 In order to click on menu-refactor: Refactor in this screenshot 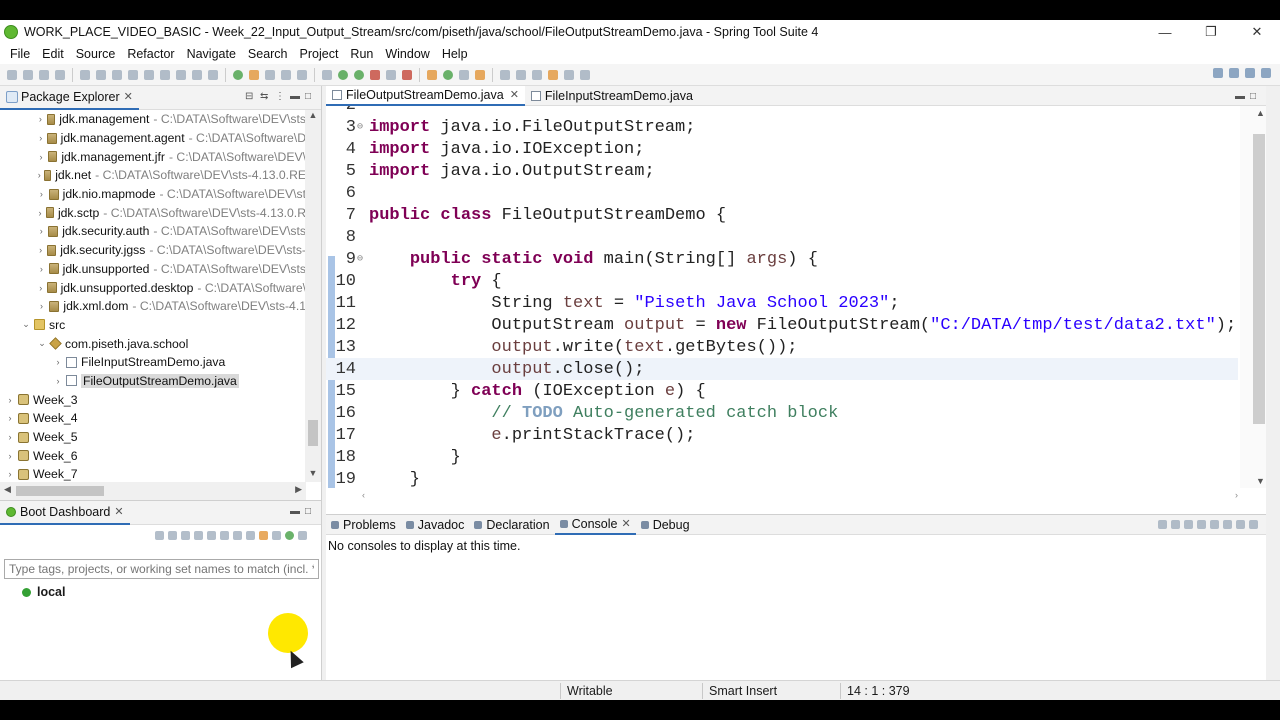, I will do `click(150, 54)`.